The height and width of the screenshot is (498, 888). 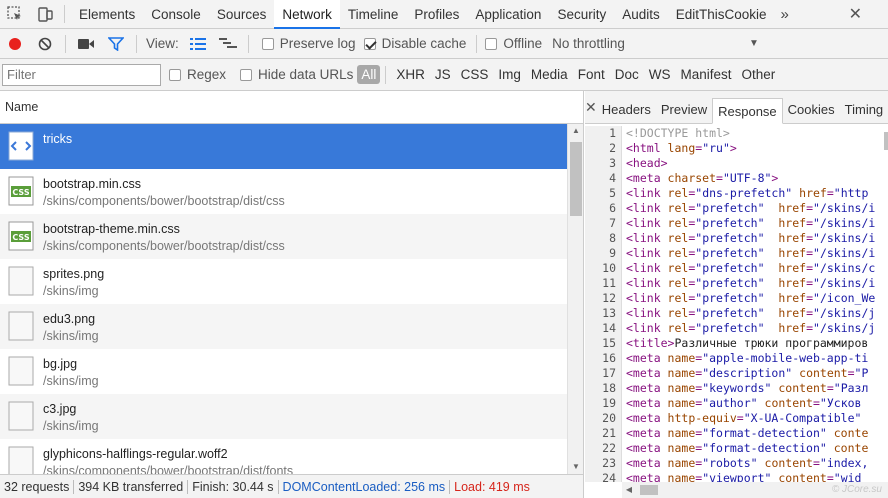 I want to click on line-number: 4, so click(x=603, y=178).